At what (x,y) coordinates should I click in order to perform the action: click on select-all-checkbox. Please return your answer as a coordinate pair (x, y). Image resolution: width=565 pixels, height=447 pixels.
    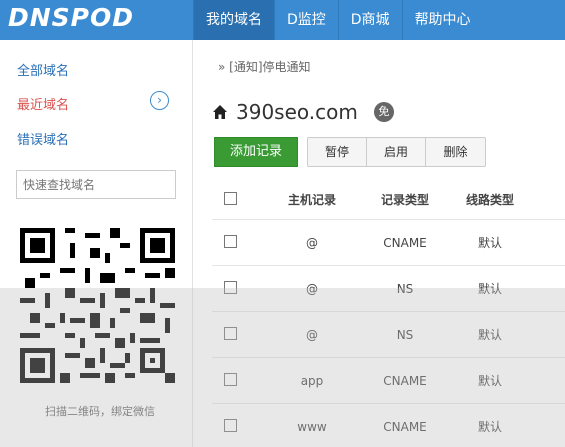
    Looking at the image, I should click on (230, 198).